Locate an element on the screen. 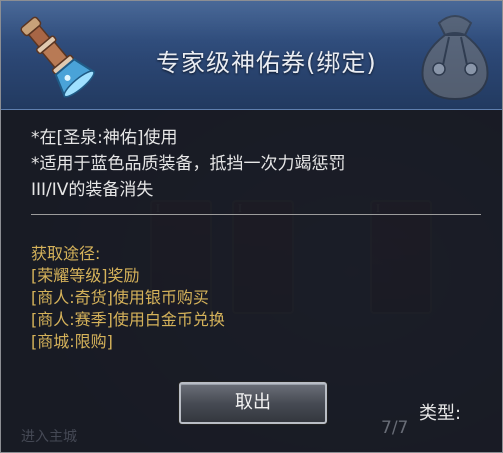 The image size is (503, 453). type-label: 类型: is located at coordinates (440, 413).